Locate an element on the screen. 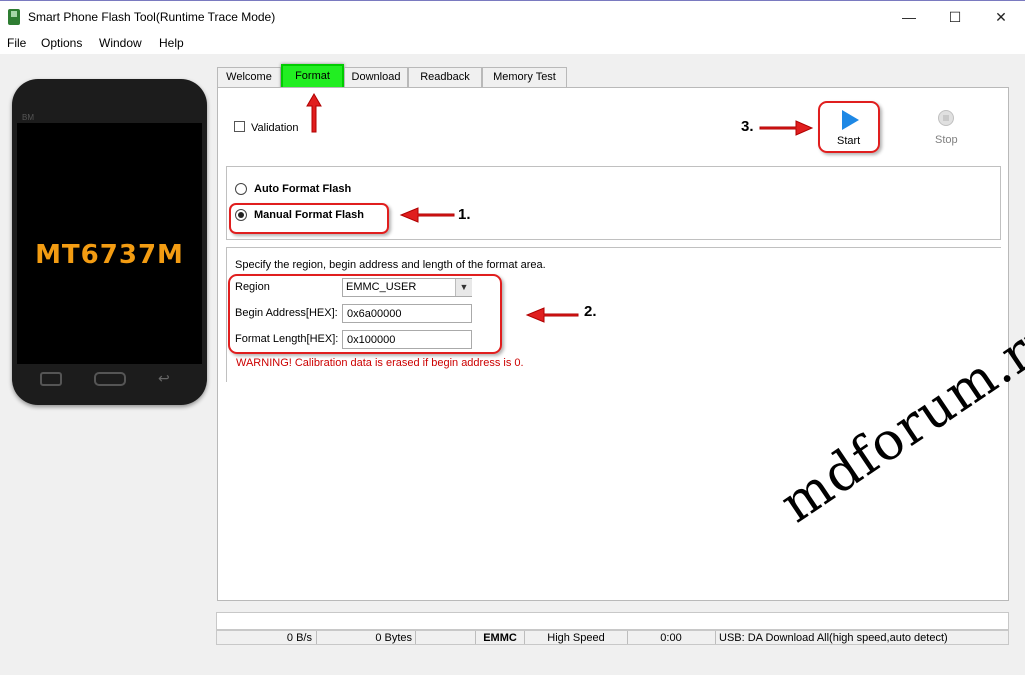 This screenshot has width=1025, height=675. close-button: ✕ is located at coordinates (1001, 17).